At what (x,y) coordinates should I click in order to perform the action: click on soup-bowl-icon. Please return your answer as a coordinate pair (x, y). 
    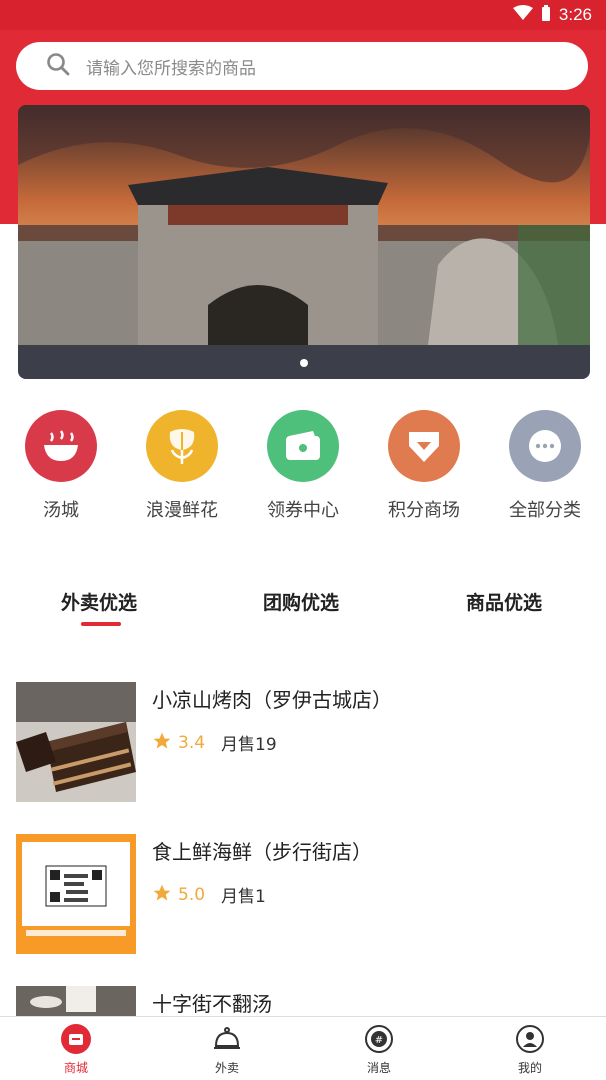
    Looking at the image, I should click on (61, 446).